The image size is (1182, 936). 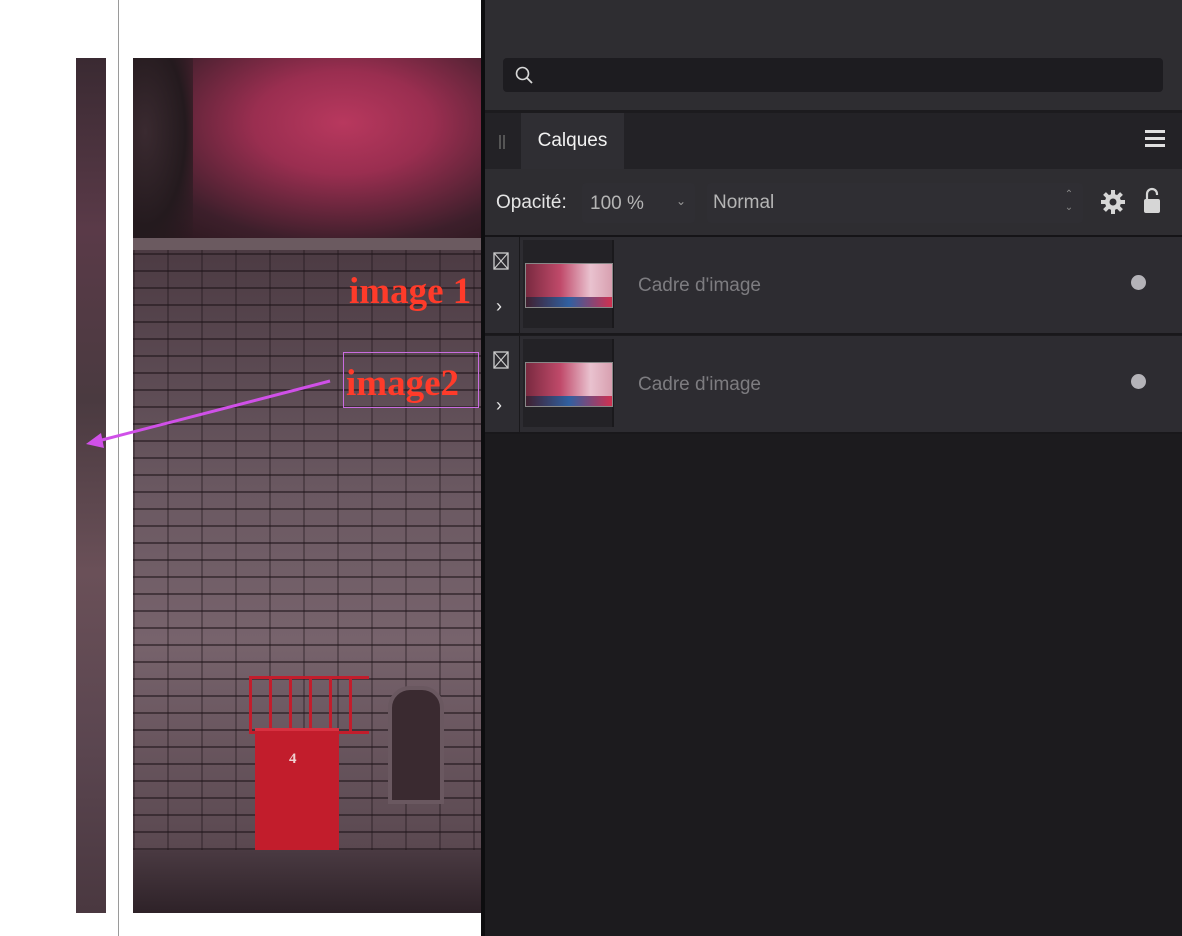 I want to click on layer-toolbar: Opacité: 100 % ⌄ Normal ⌃ ⌄, so click(x=833, y=203).